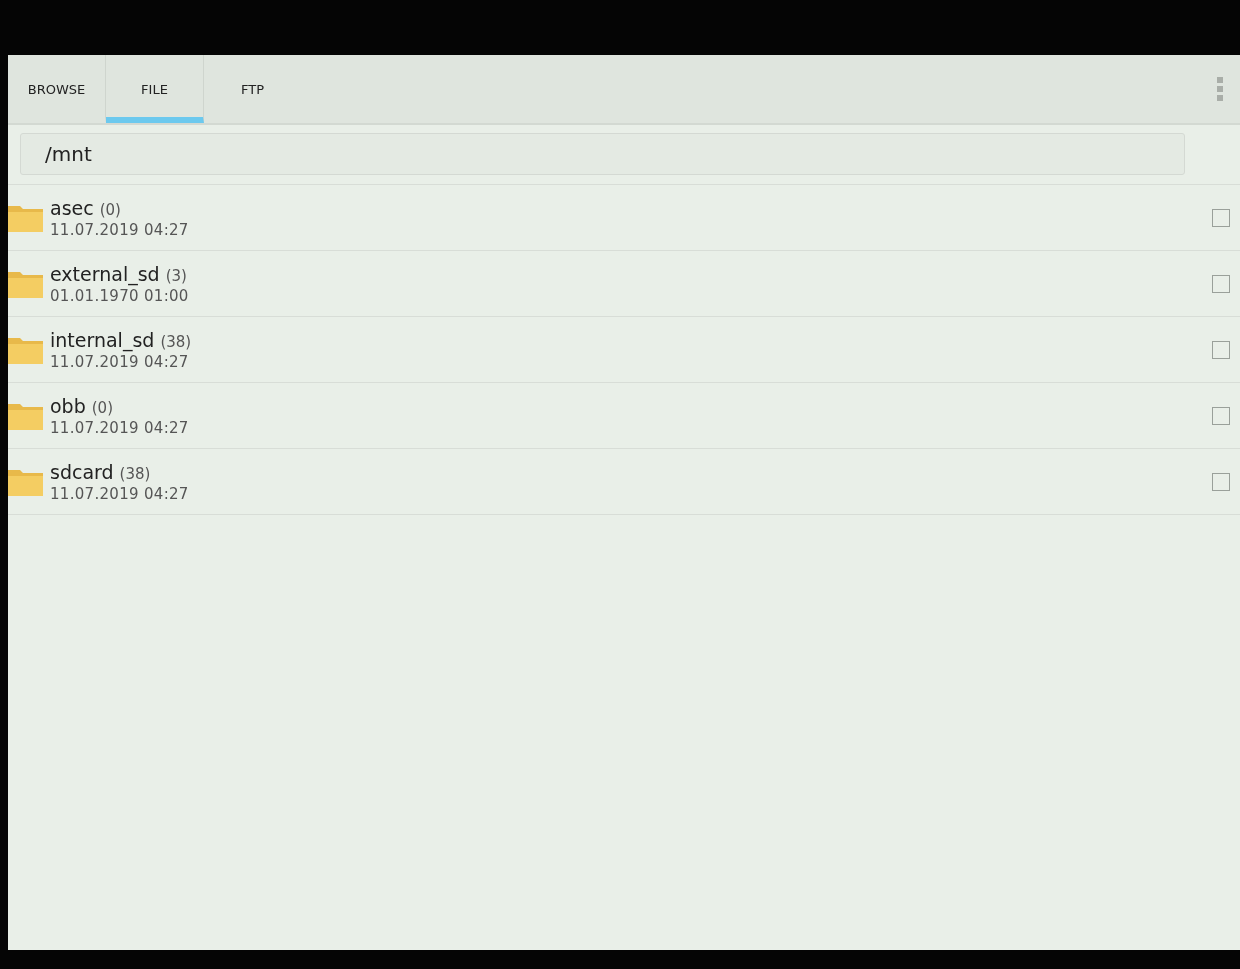 The image size is (1240, 969). I want to click on item-count: (3), so click(176, 275).